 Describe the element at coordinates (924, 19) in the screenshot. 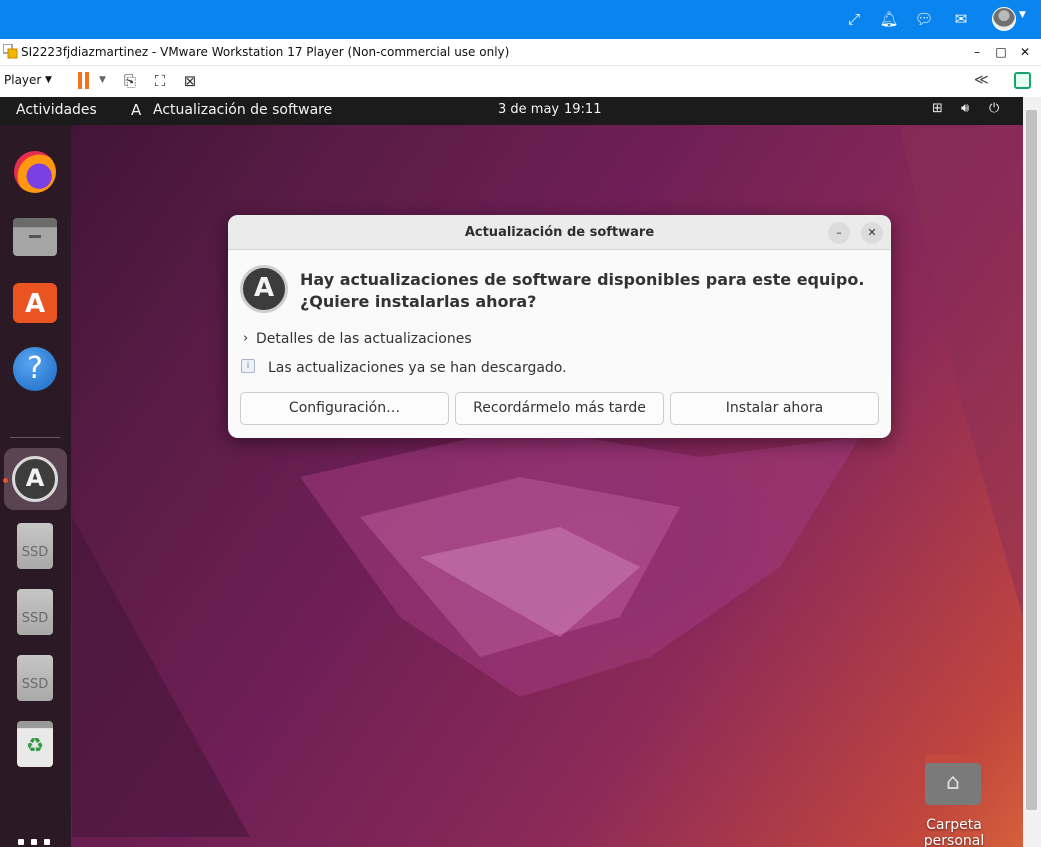

I see `chat-icon: 💬︎` at that location.